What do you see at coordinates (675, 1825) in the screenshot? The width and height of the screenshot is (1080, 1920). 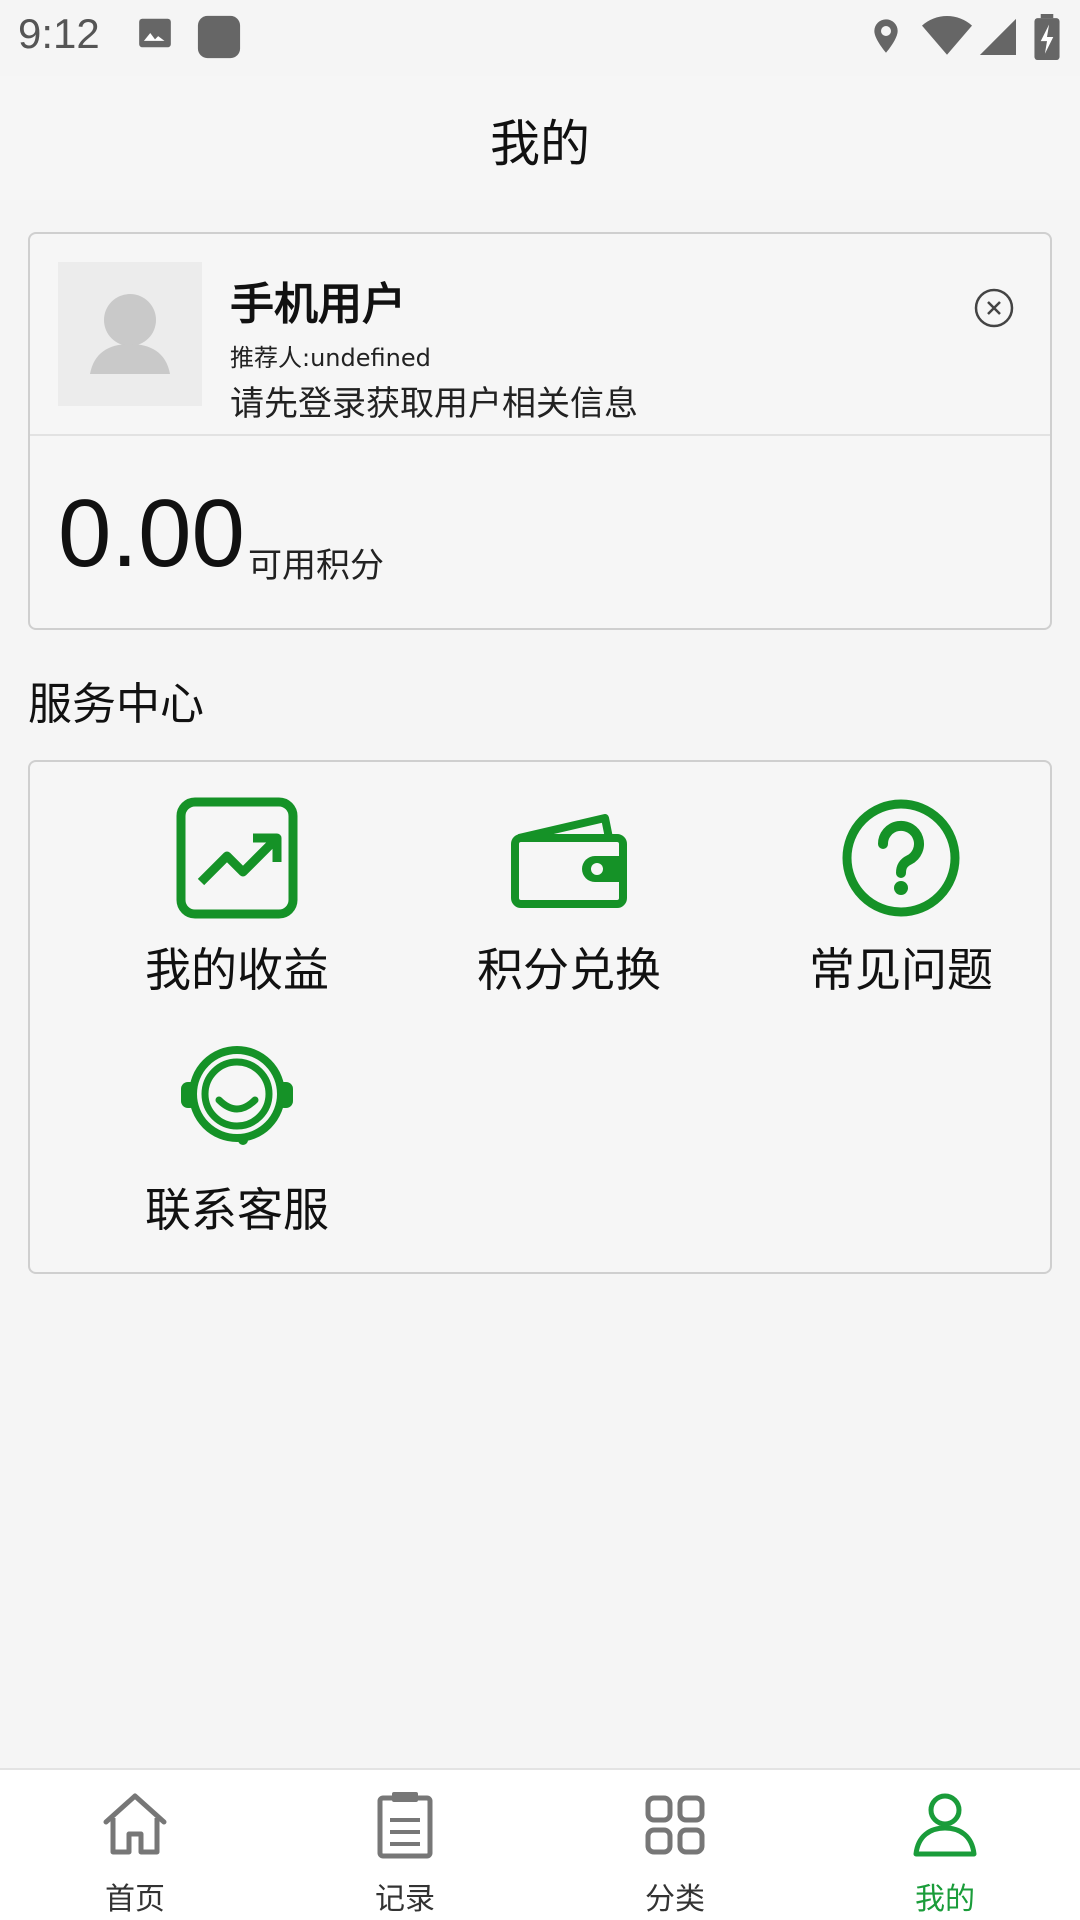 I see `grid-icon` at bounding box center [675, 1825].